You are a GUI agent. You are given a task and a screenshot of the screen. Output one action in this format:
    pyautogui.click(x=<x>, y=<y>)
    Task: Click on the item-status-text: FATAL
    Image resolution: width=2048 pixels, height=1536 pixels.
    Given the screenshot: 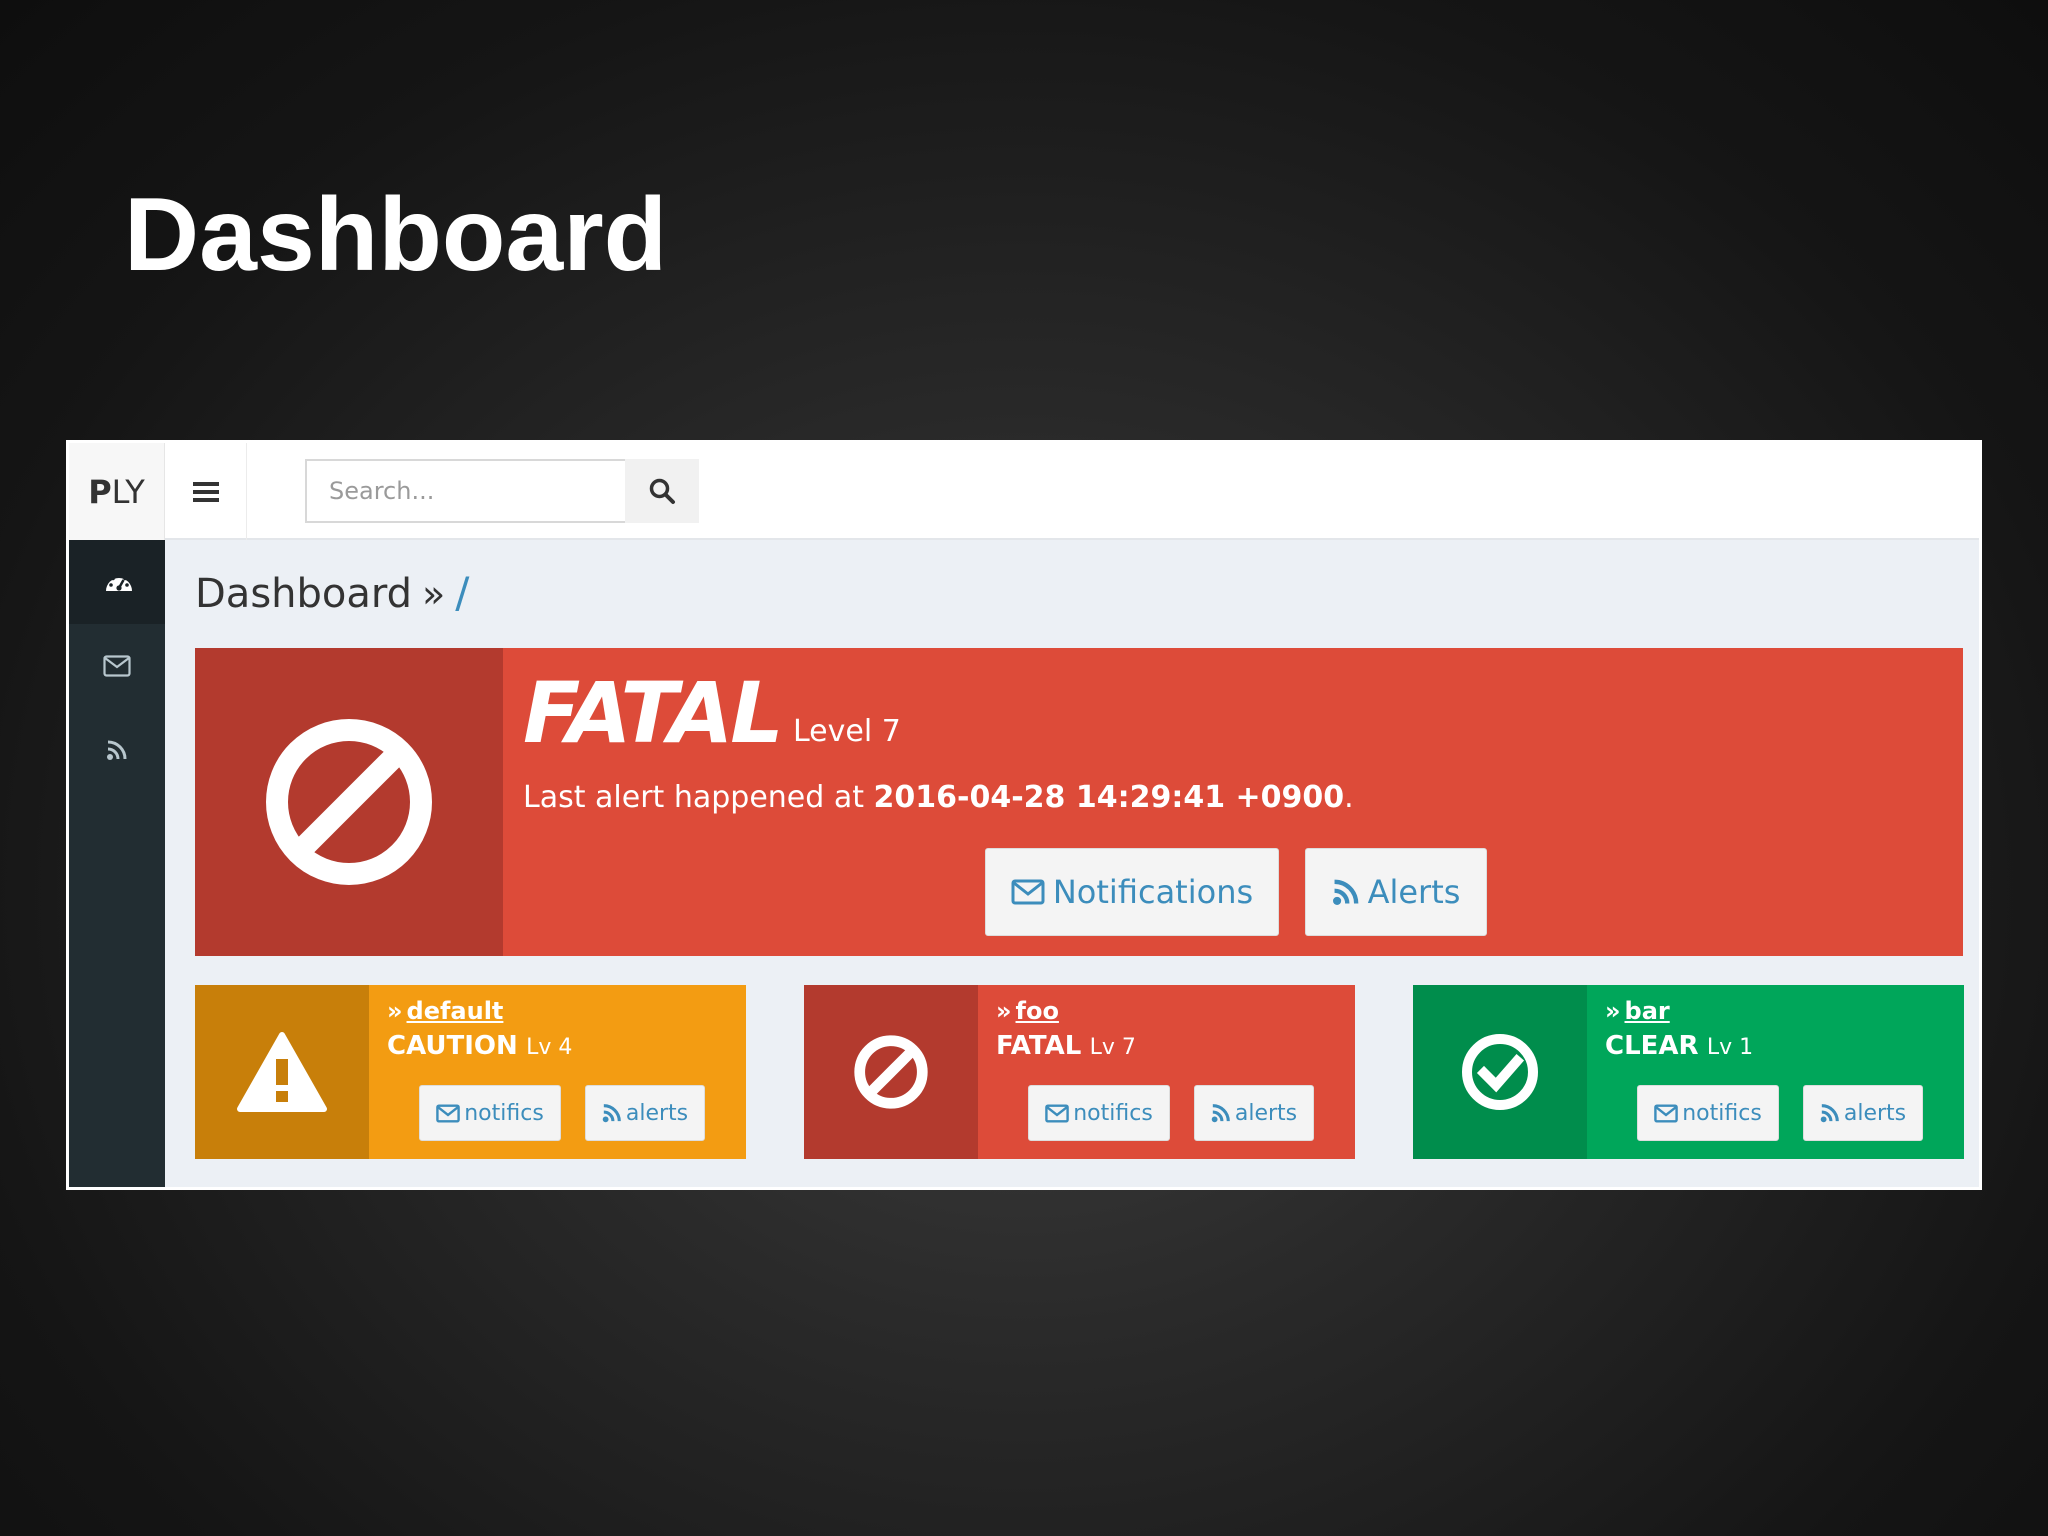 What is the action you would take?
    pyautogui.click(x=1039, y=1046)
    